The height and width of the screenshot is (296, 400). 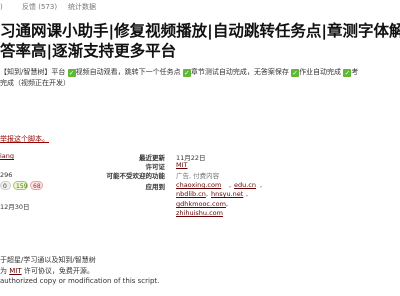 I want to click on site-link: zhihuishu.com, so click(x=199, y=213).